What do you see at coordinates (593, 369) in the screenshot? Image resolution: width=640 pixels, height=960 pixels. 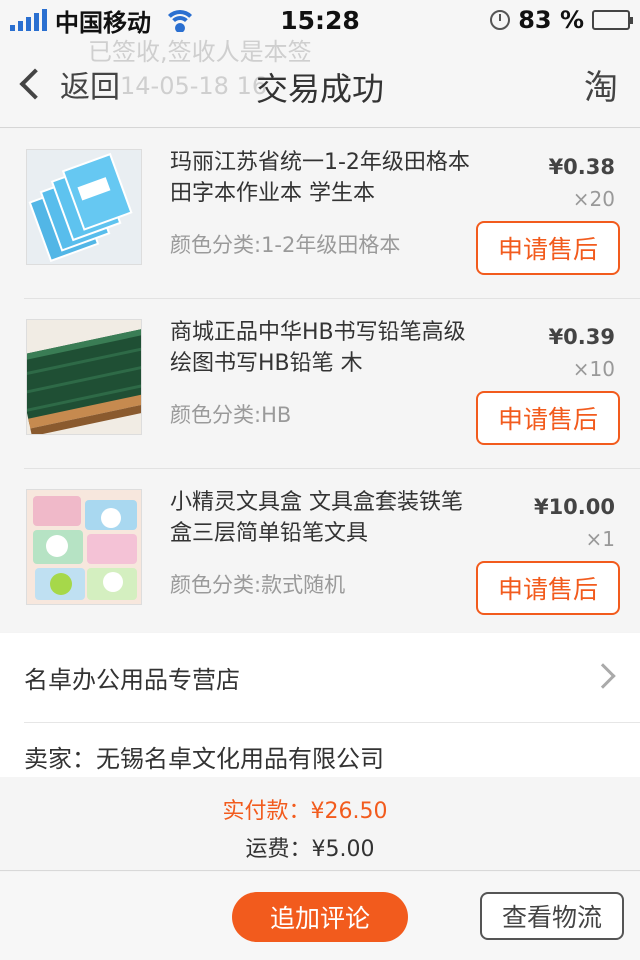 I see `item-quantity: ×10` at bounding box center [593, 369].